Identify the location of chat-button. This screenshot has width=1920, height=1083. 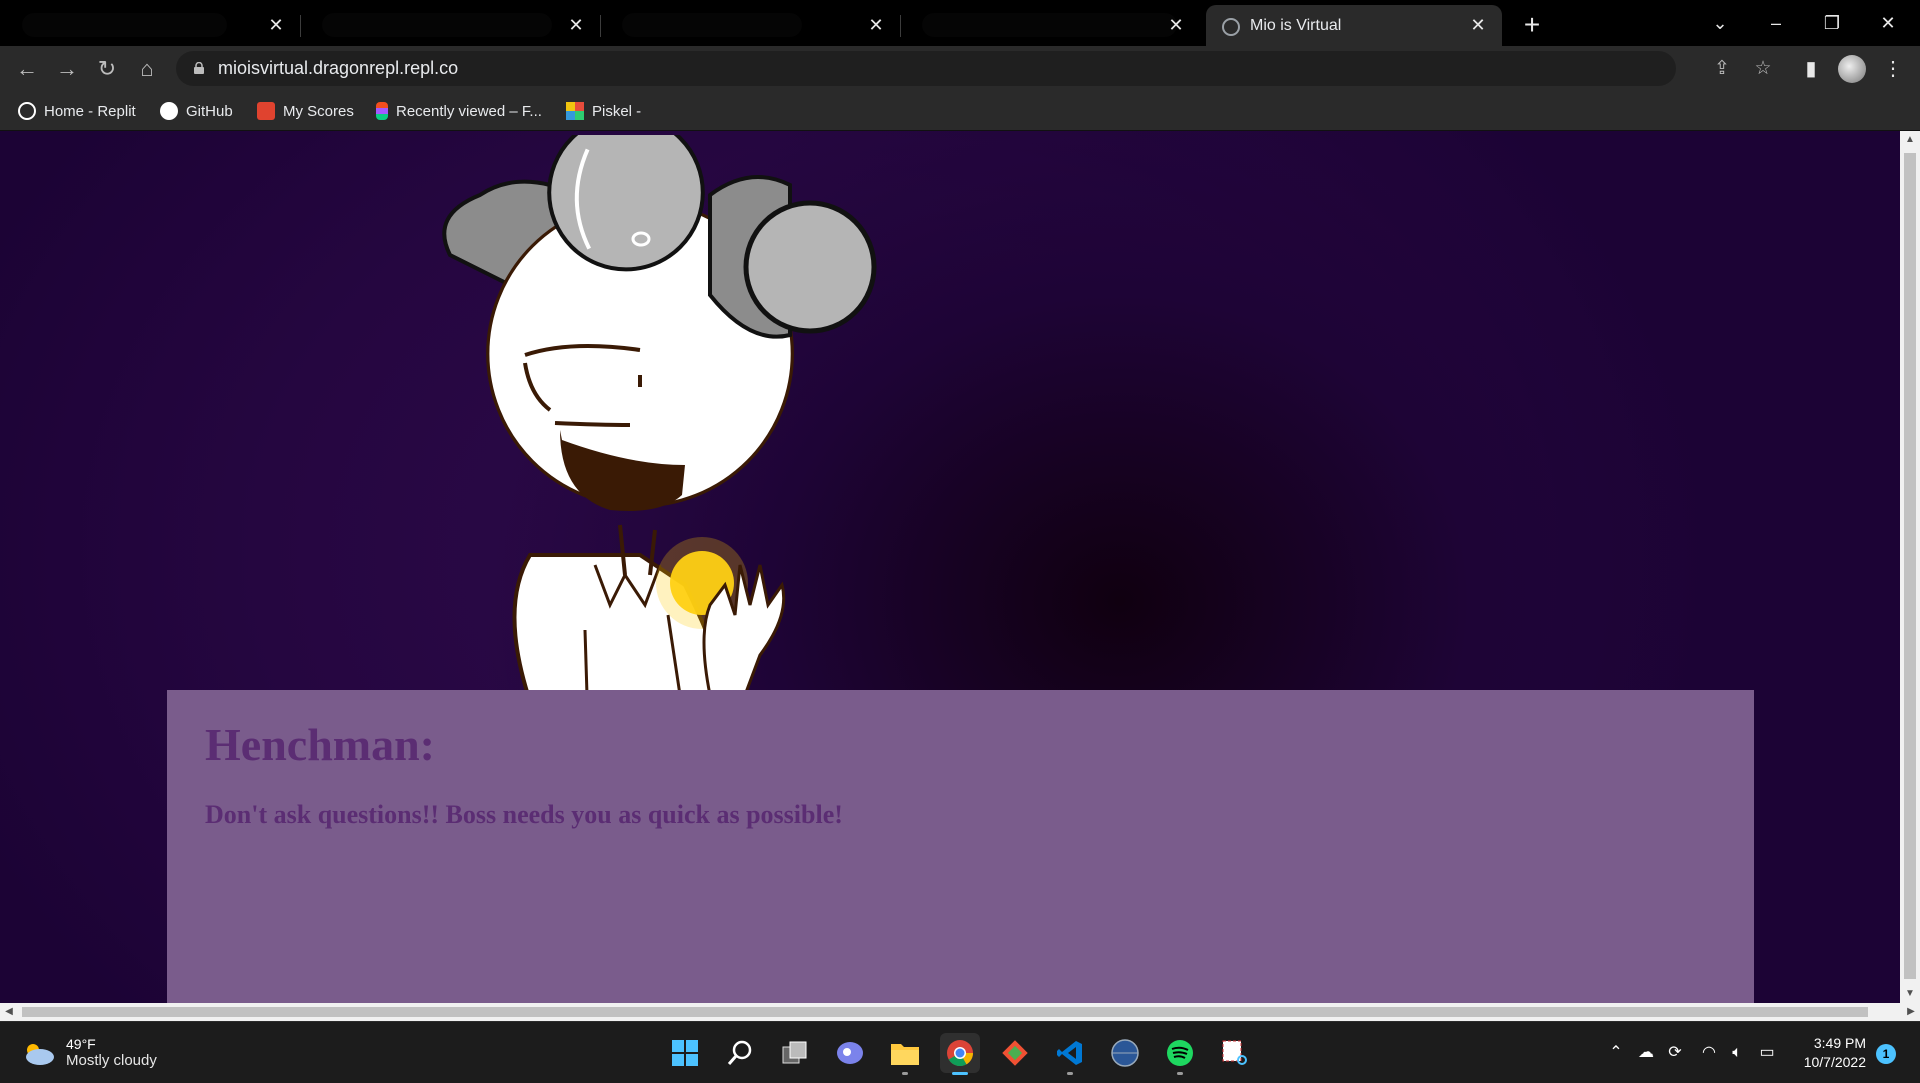
(850, 1053).